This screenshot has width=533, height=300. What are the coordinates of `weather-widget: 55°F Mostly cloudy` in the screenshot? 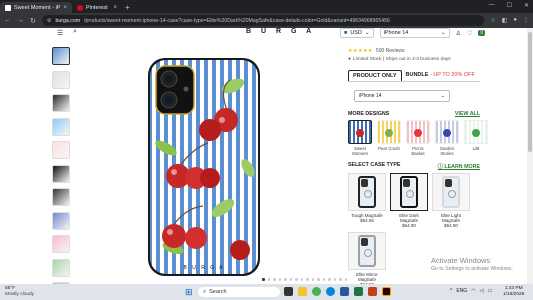 It's located at (19, 291).